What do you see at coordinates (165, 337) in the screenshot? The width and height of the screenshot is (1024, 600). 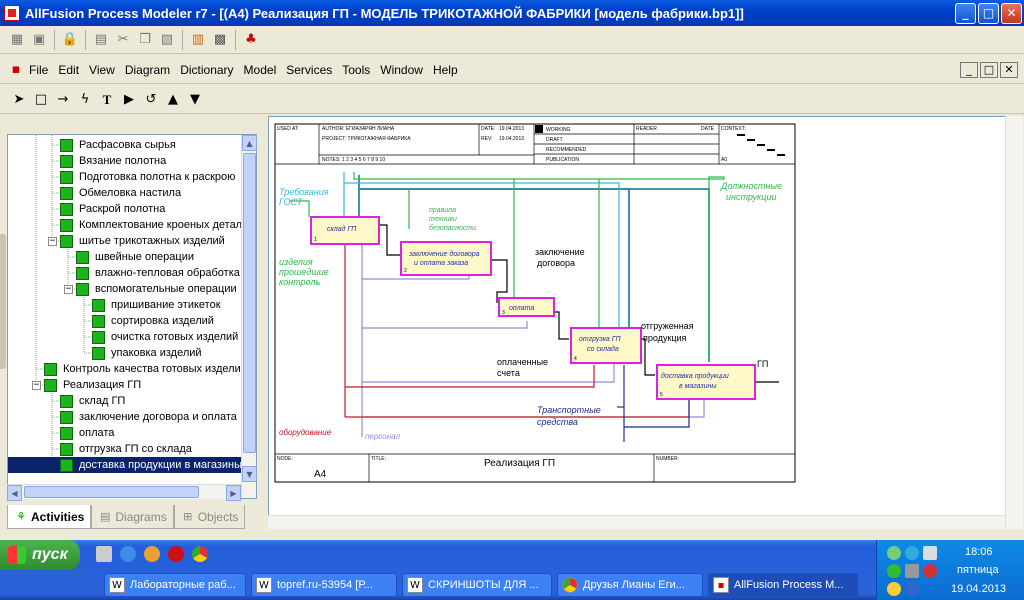 I see `tree-item: очистка готовых изделий` at bounding box center [165, 337].